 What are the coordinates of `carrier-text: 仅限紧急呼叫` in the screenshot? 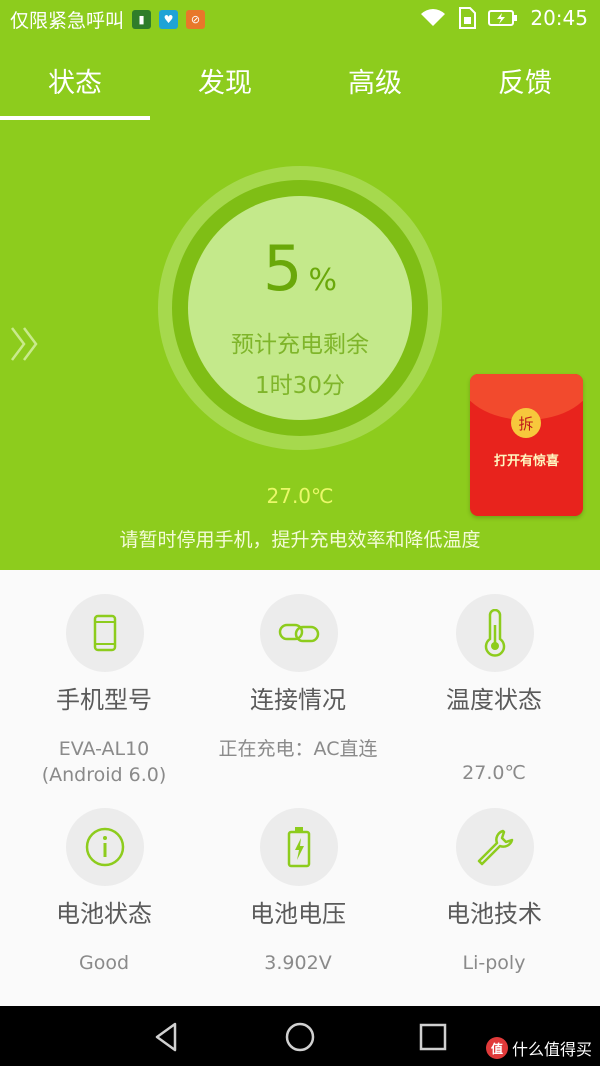 It's located at (67, 21).